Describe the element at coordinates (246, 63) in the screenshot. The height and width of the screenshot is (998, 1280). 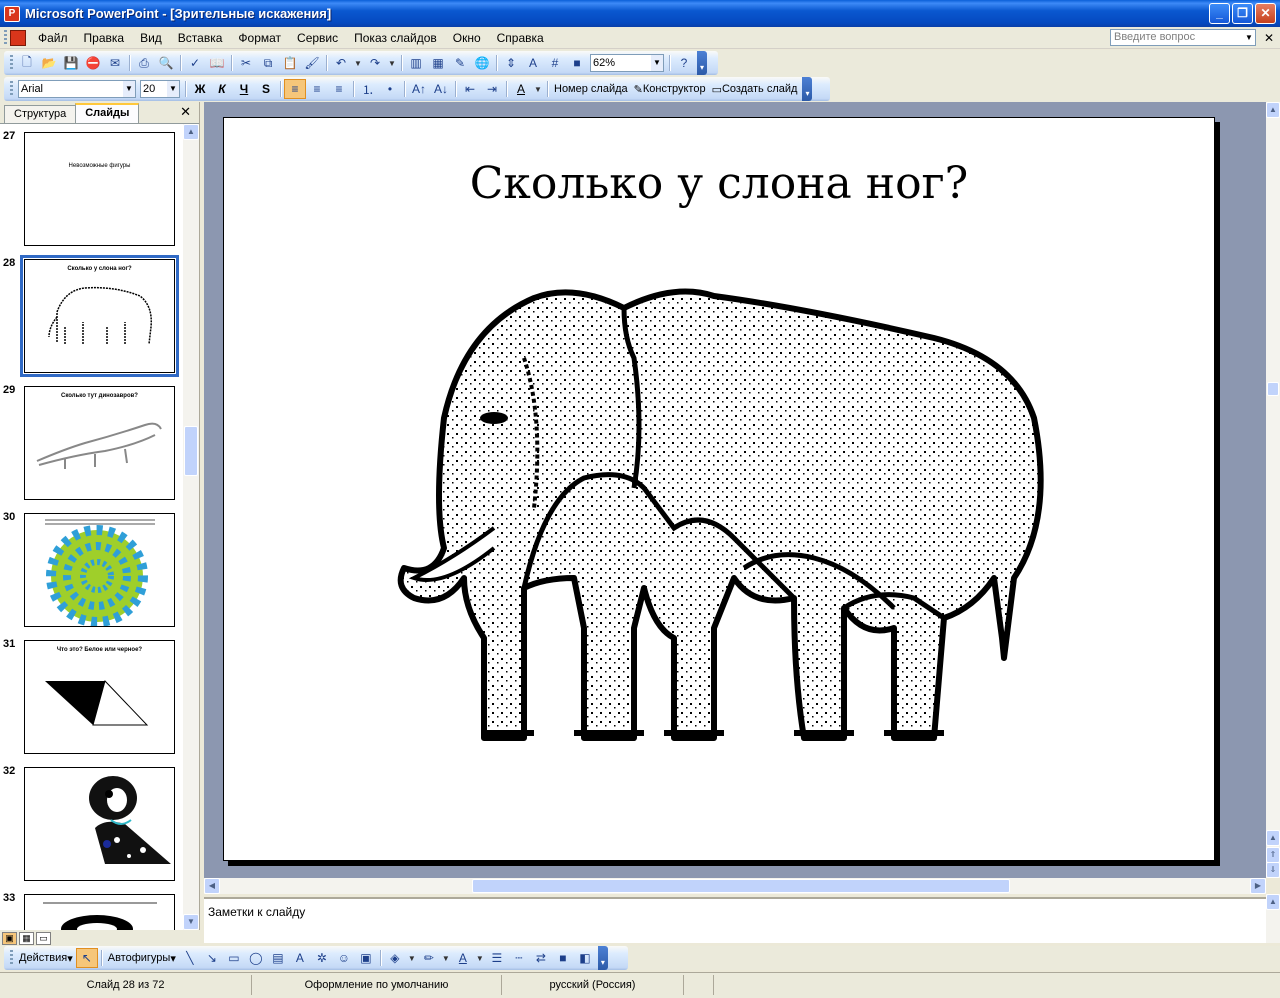
I see `cut-icon: ✂` at that location.